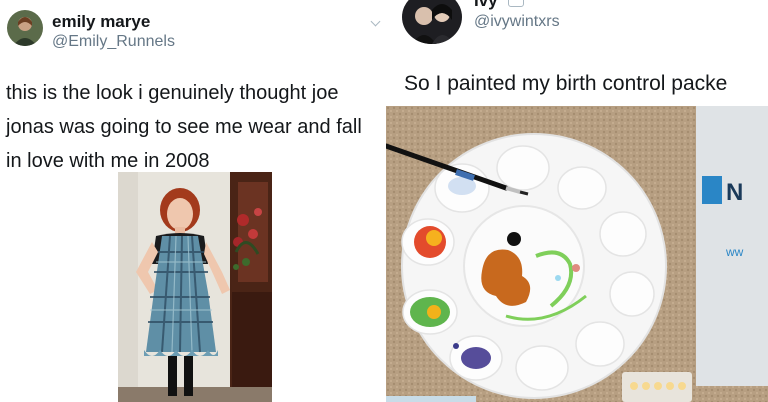  What do you see at coordinates (734, 252) in the screenshot?
I see `svg-text: ww` at bounding box center [734, 252].